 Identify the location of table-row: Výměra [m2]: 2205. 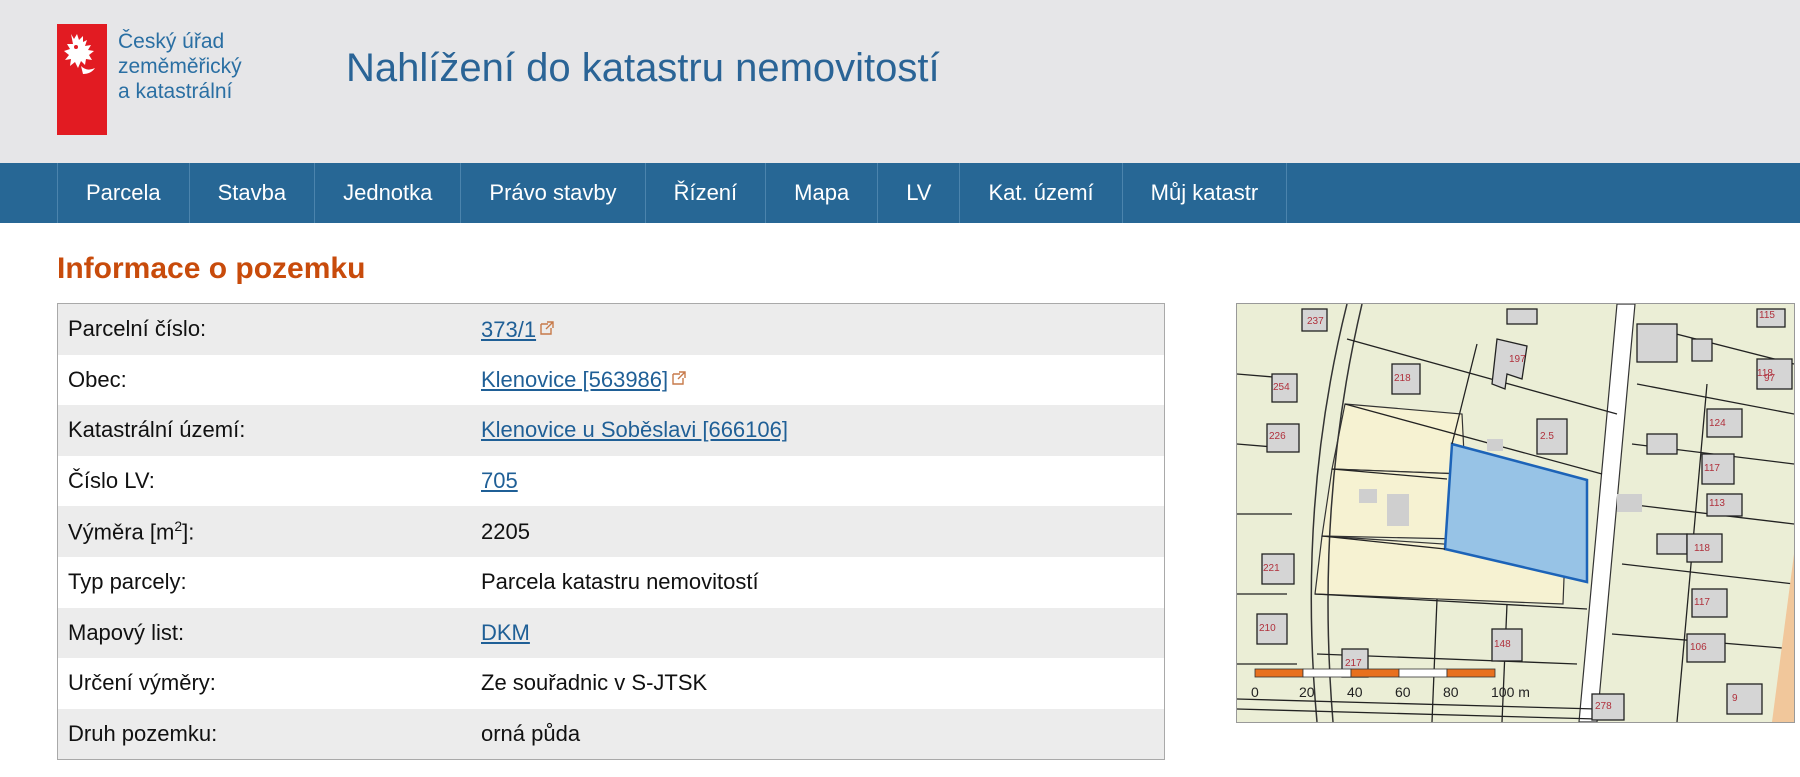
(611, 531).